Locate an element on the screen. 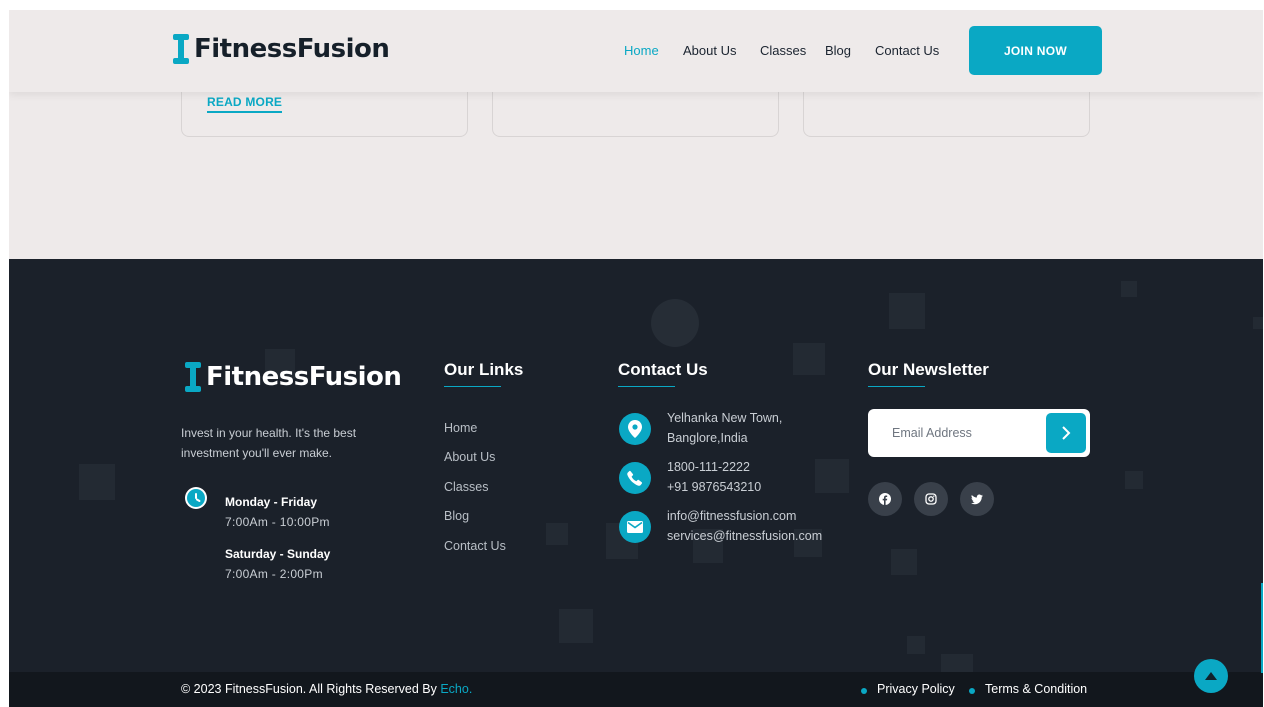  scroll-progress-bar is located at coordinates (1262, 628).